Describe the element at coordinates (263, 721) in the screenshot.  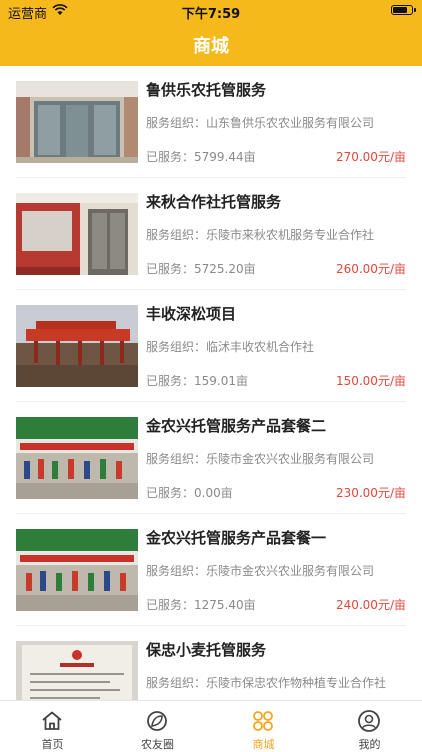
I see `mall-grid-icon` at that location.